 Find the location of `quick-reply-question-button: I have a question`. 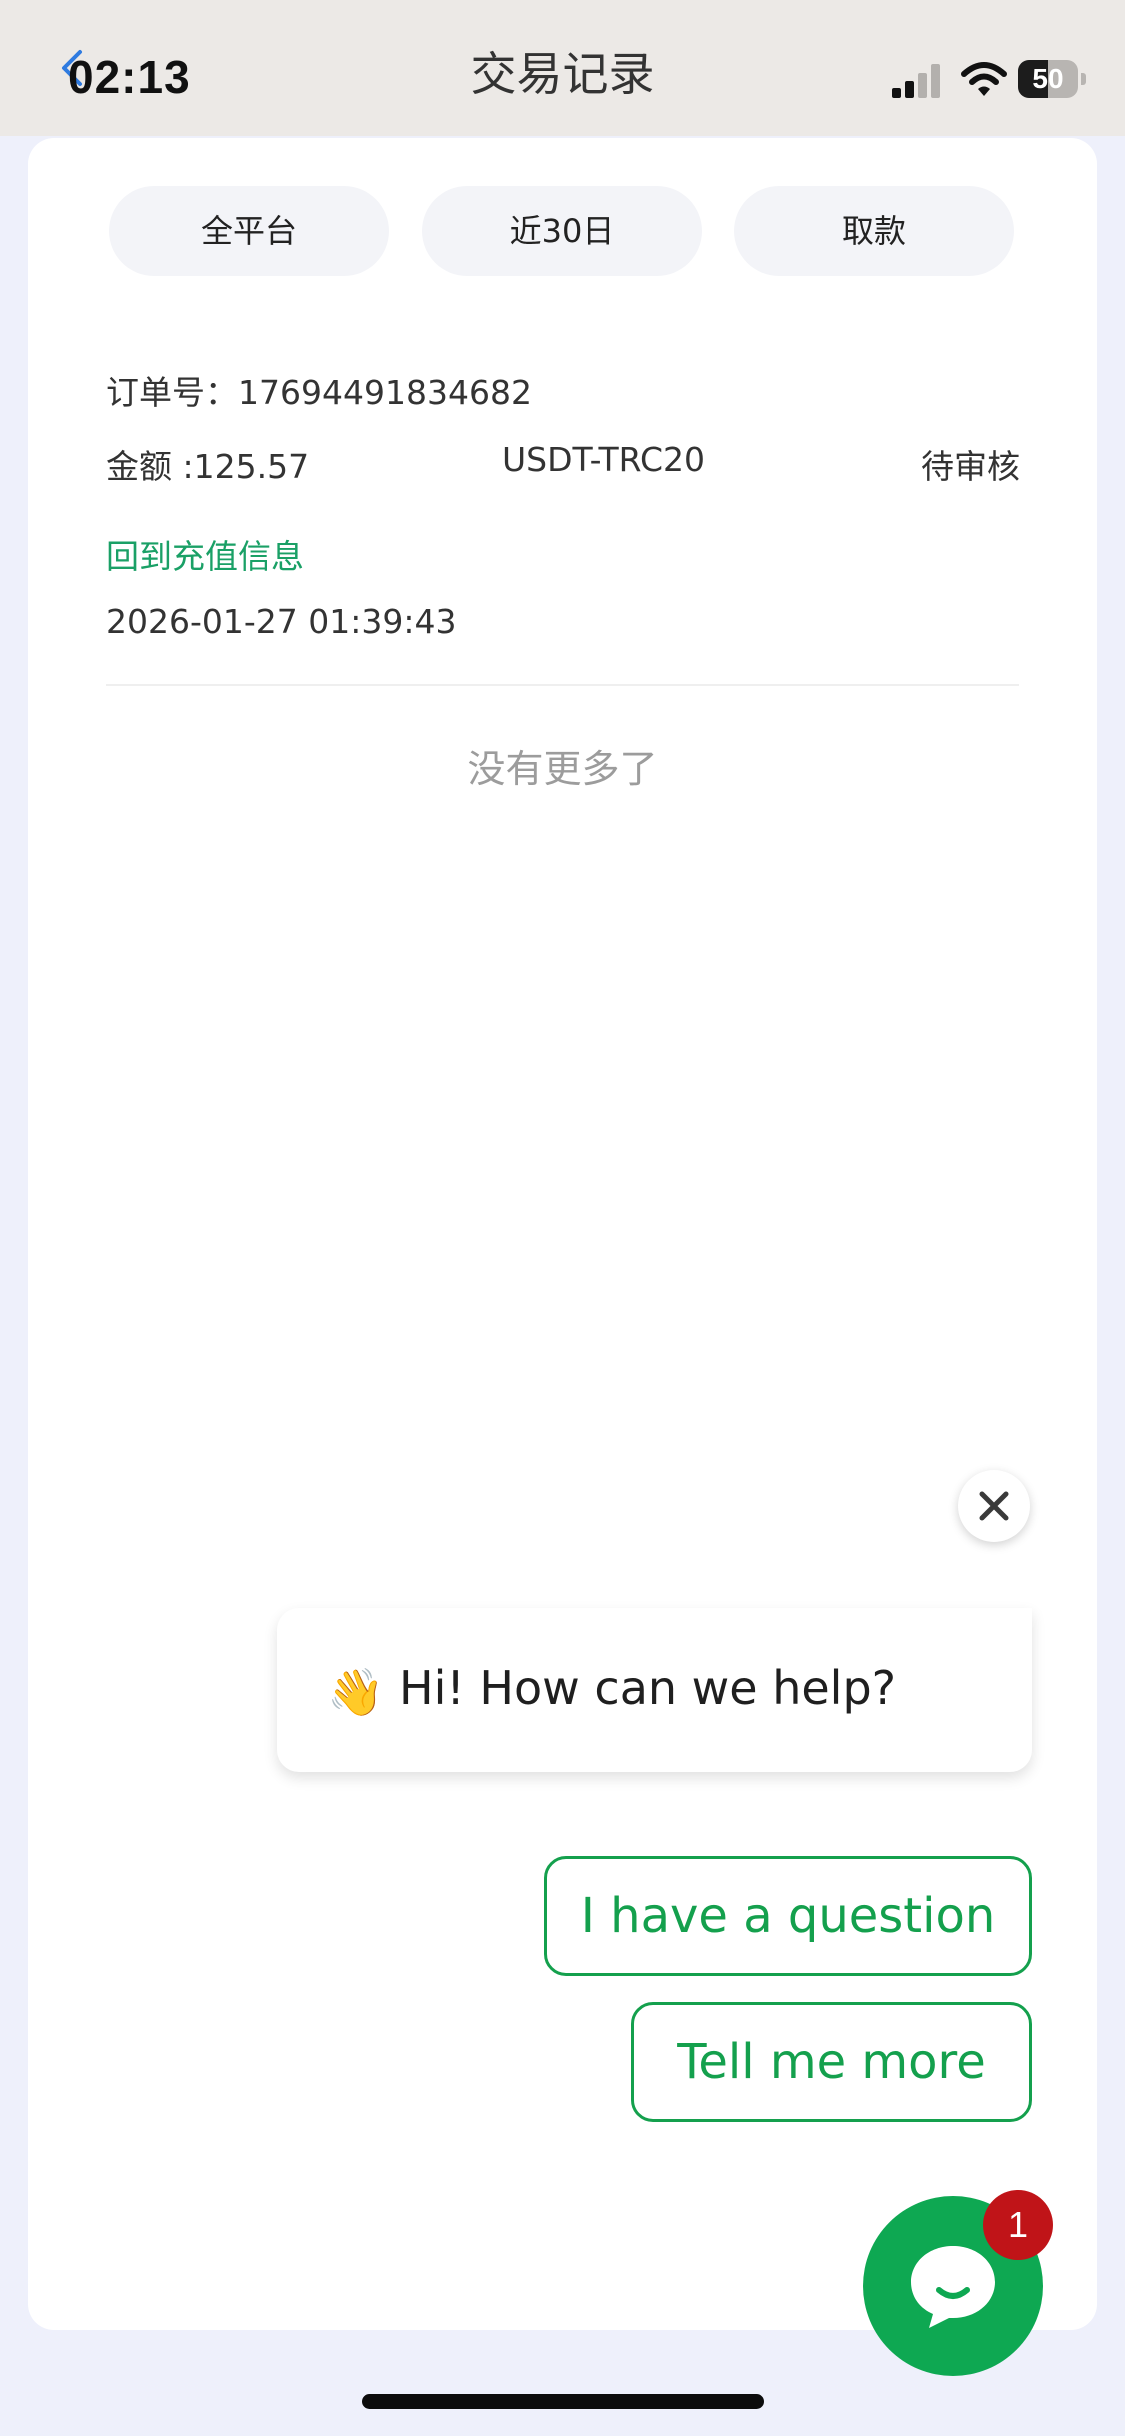

quick-reply-question-button: I have a question is located at coordinates (788, 1916).